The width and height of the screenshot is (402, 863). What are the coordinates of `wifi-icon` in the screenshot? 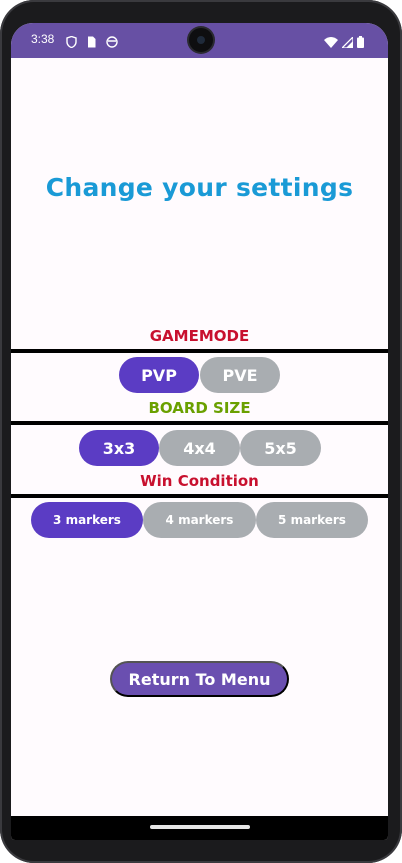 It's located at (331, 42).